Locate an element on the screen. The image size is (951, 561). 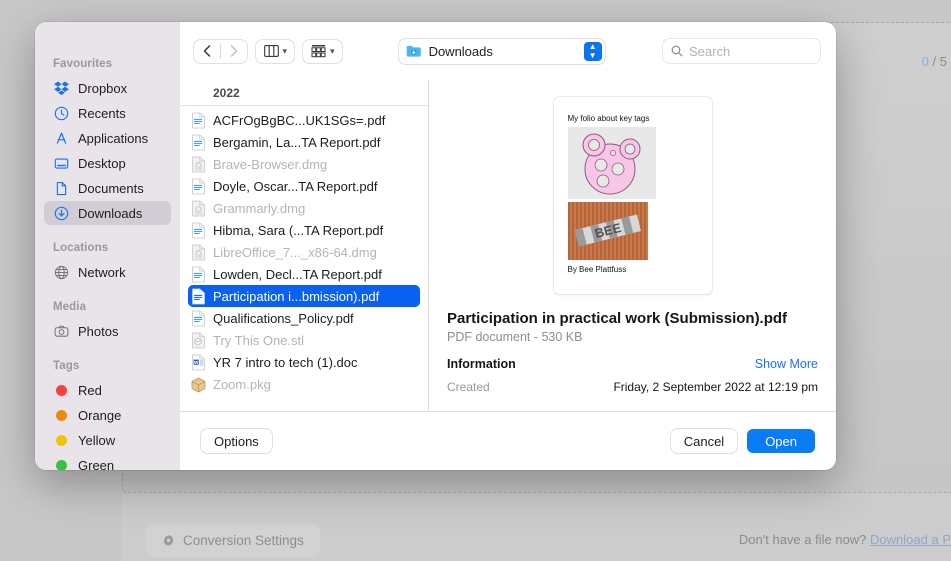
column-view-icon is located at coordinates (271, 51).